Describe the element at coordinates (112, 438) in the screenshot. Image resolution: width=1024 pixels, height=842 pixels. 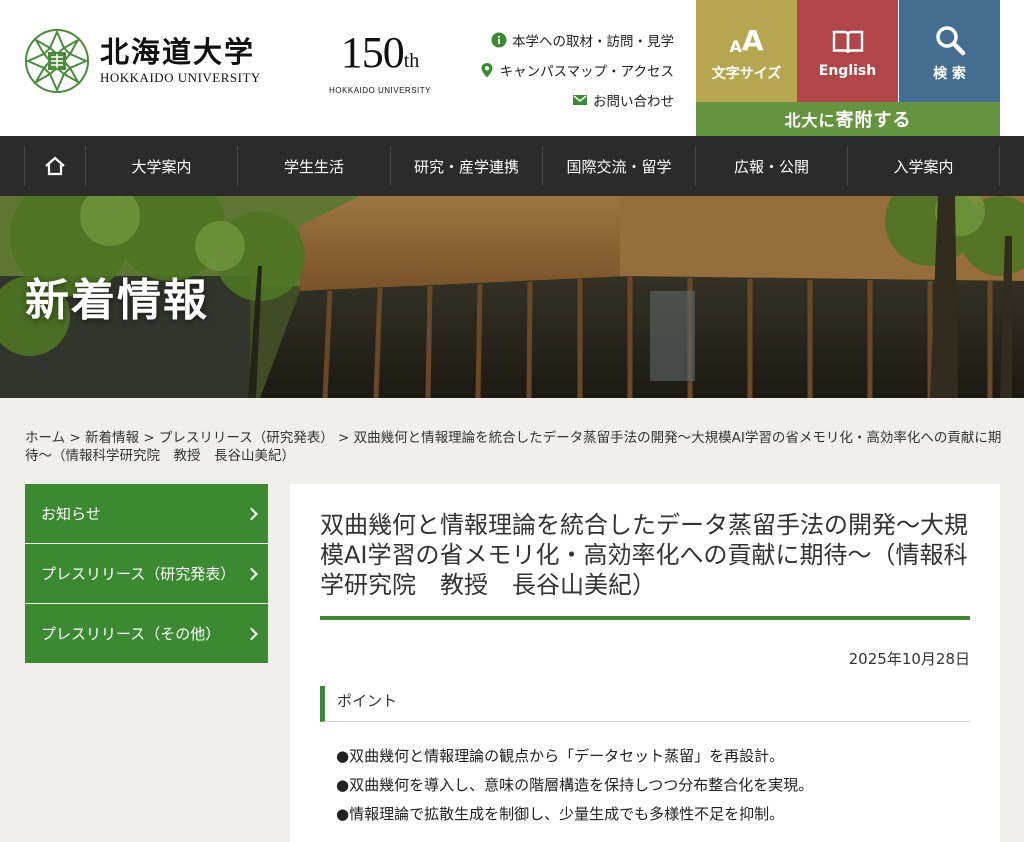
I see `breadcrumb-news: 新着情報` at that location.